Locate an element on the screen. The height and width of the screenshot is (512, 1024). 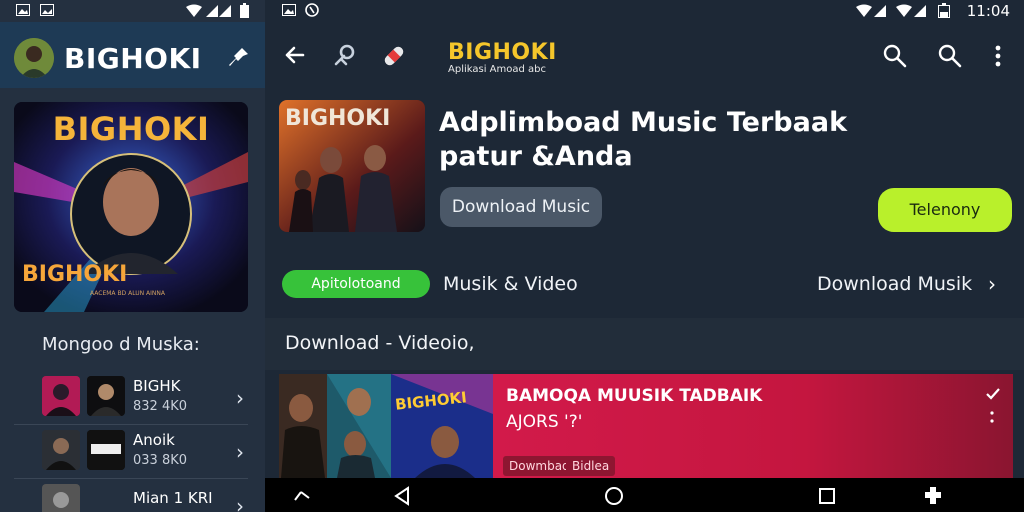
bandage-icon is located at coordinates (394, 56).